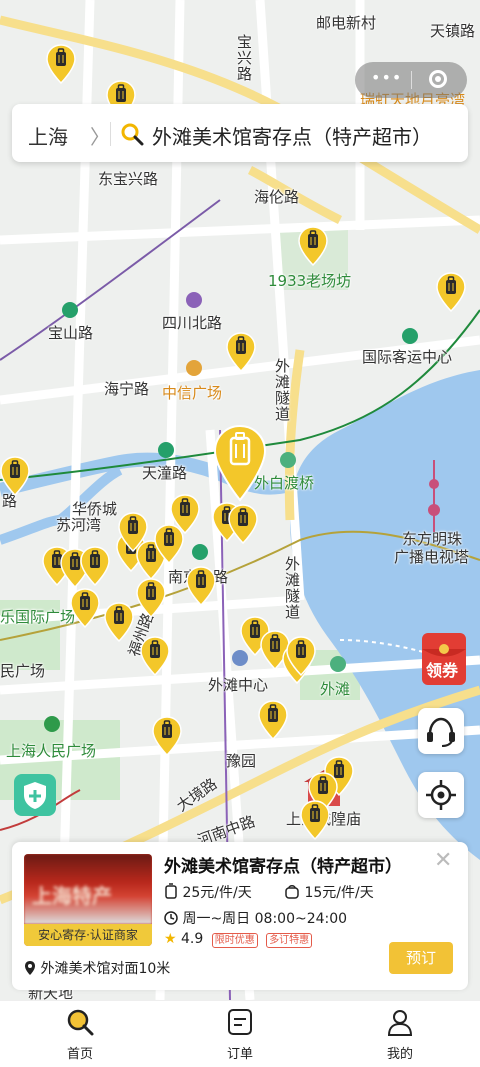 This screenshot has height=1067, width=480. What do you see at coordinates (110, 134) in the screenshot?
I see `search-divider` at bounding box center [110, 134].